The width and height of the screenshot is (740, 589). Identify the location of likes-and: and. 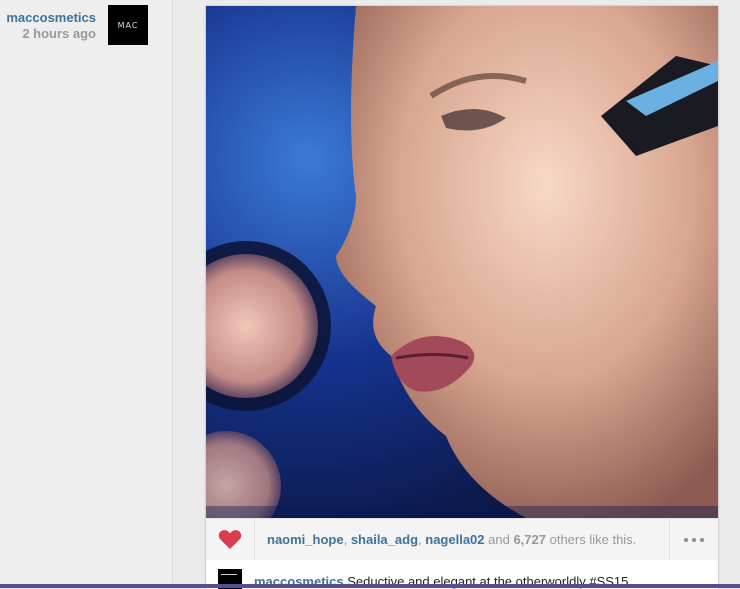
(499, 539).